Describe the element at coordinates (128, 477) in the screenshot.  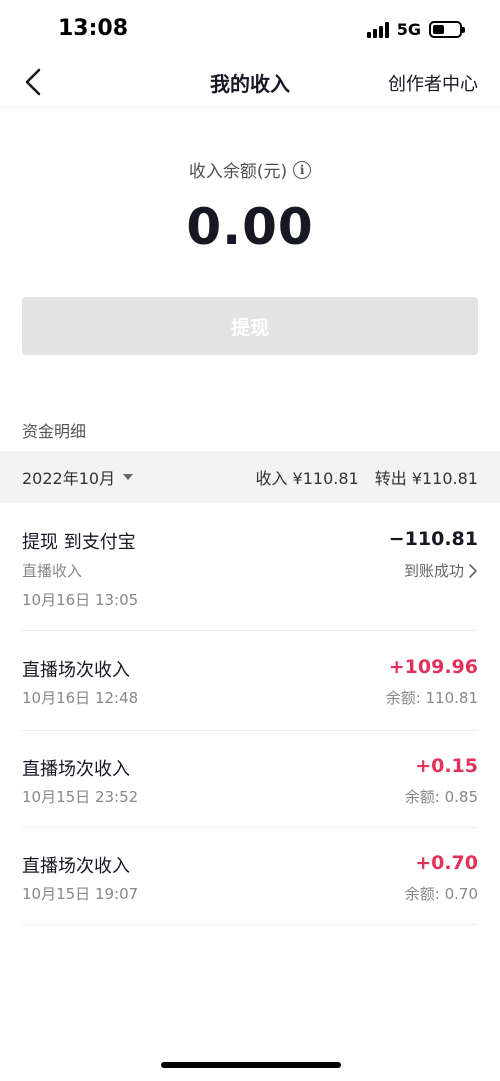
I see `caret-down-icon` at that location.